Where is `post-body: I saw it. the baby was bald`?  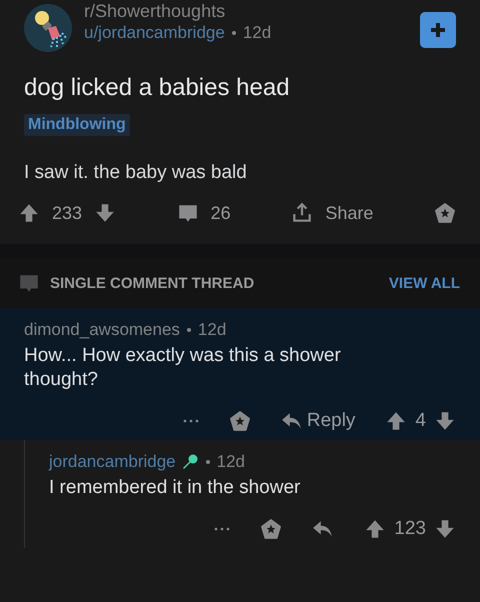
post-body: I saw it. the baby was bald is located at coordinates (136, 173).